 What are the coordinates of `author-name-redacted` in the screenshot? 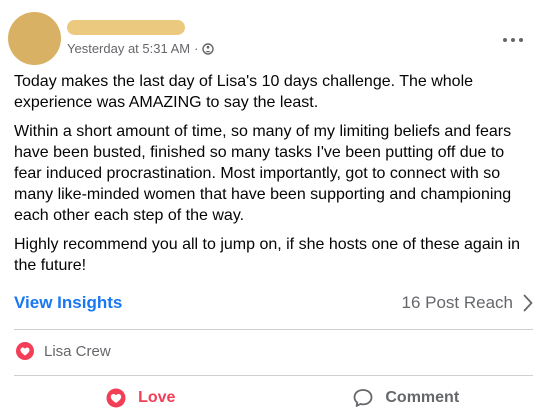 It's located at (126, 27).